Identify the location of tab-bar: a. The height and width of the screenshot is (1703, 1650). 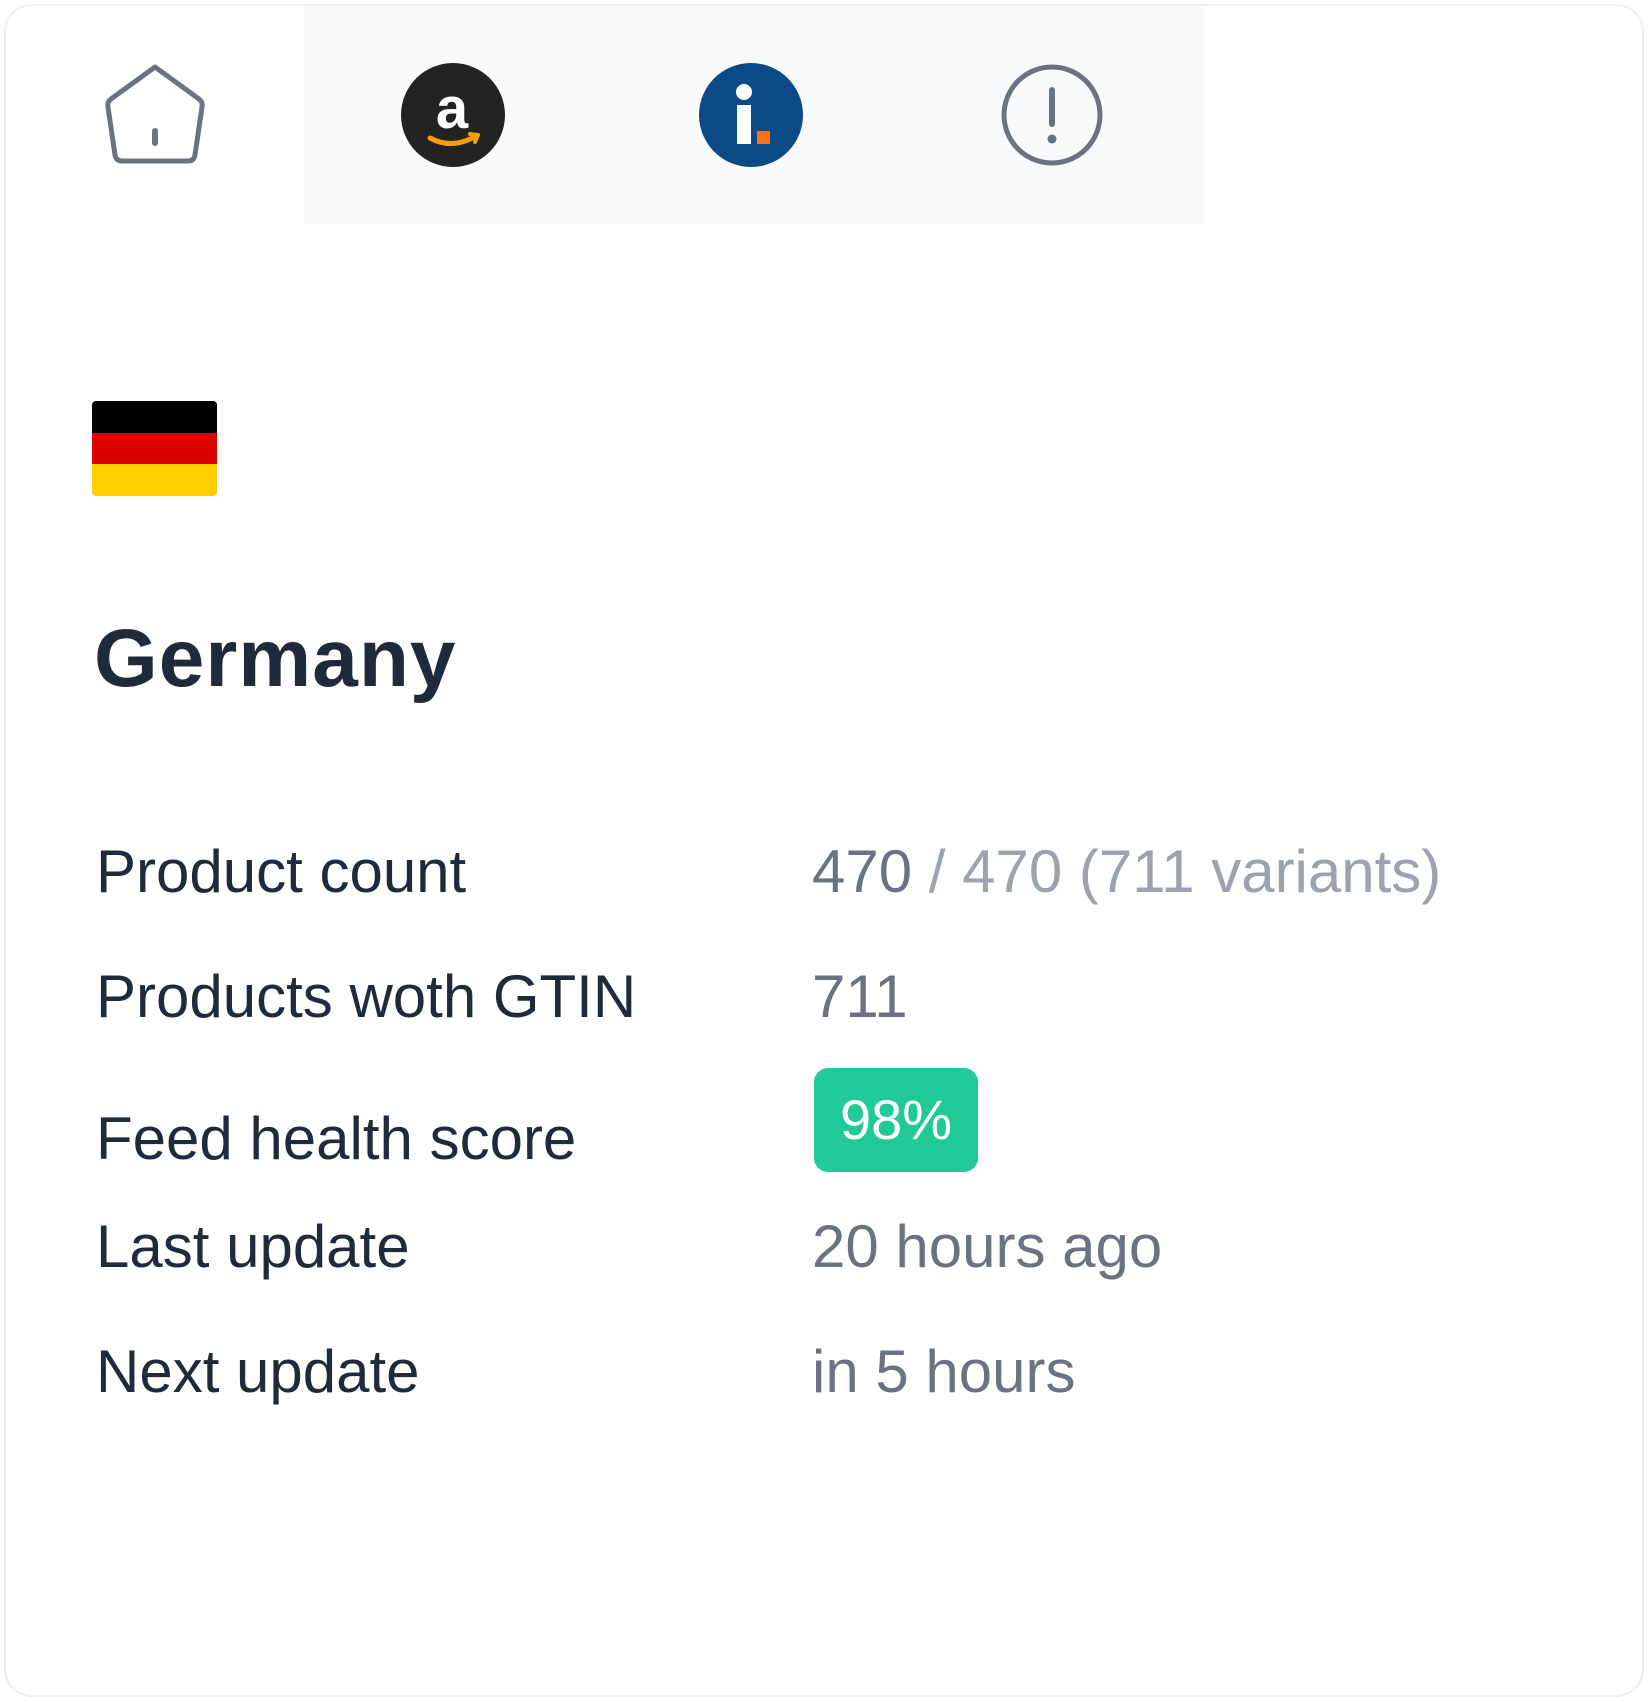
(605, 115).